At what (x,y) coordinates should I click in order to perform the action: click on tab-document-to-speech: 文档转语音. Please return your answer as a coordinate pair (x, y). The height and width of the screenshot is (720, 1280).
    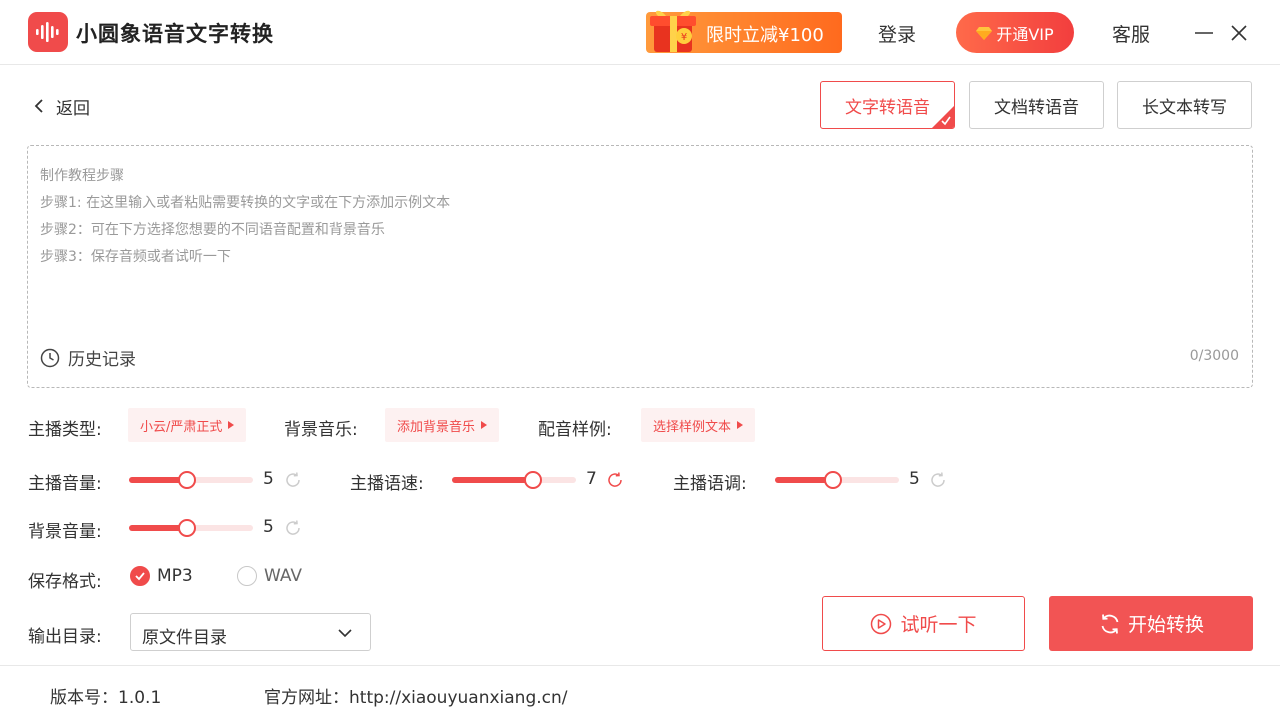
    Looking at the image, I should click on (1036, 105).